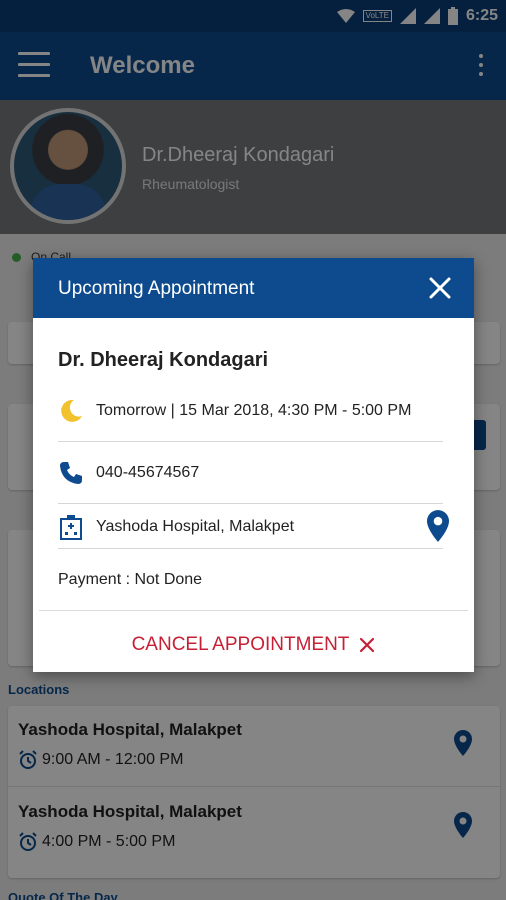 The height and width of the screenshot is (900, 506). I want to click on close-icon, so click(440, 288).